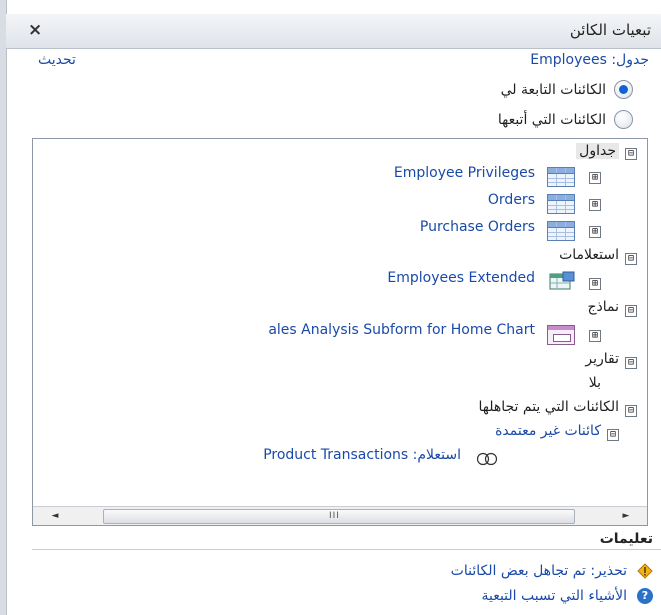  Describe the element at coordinates (35, 30) in the screenshot. I see `close-icon: ×` at that location.